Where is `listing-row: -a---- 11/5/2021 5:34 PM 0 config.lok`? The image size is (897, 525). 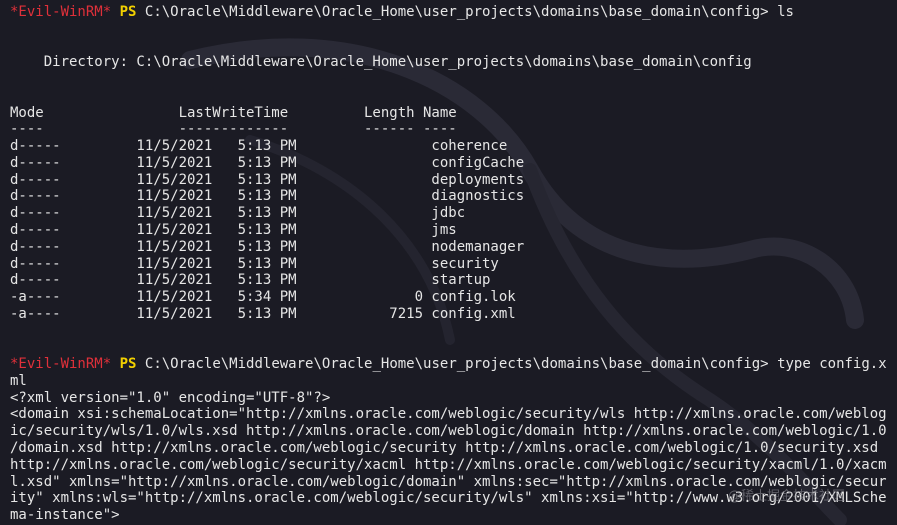 listing-row: -a---- 11/5/2021 5:34 PM 0 config.lok is located at coordinates (263, 297).